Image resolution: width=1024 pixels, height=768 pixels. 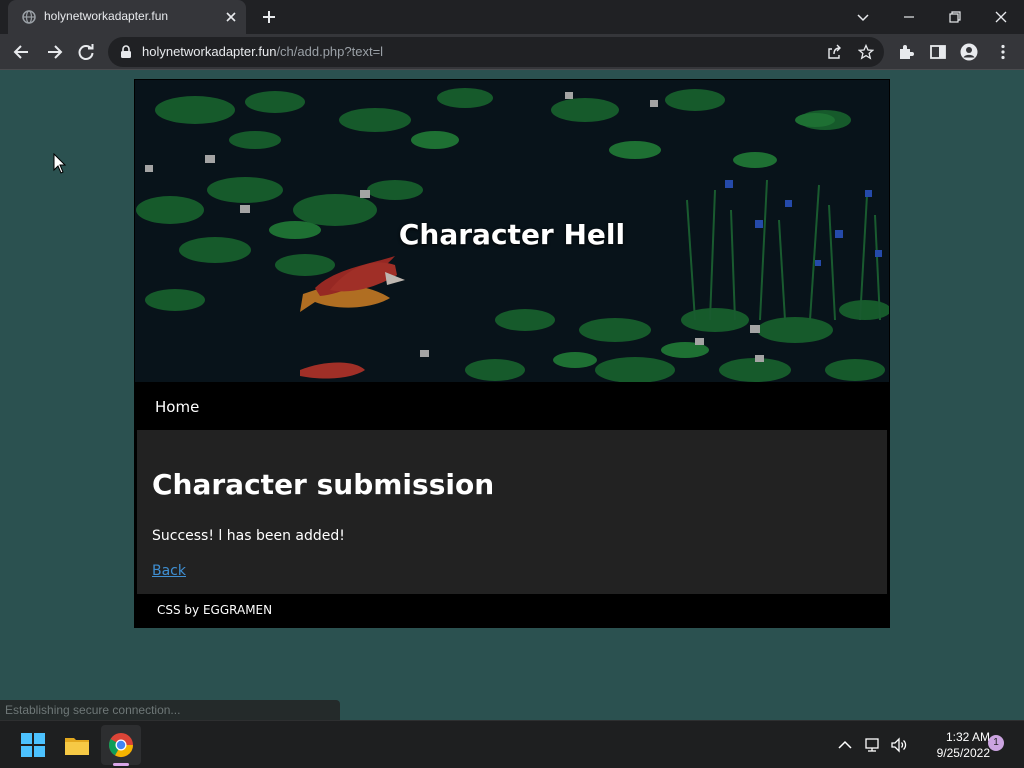 What do you see at coordinates (938, 52) in the screenshot?
I see `side-panel-icon` at bounding box center [938, 52].